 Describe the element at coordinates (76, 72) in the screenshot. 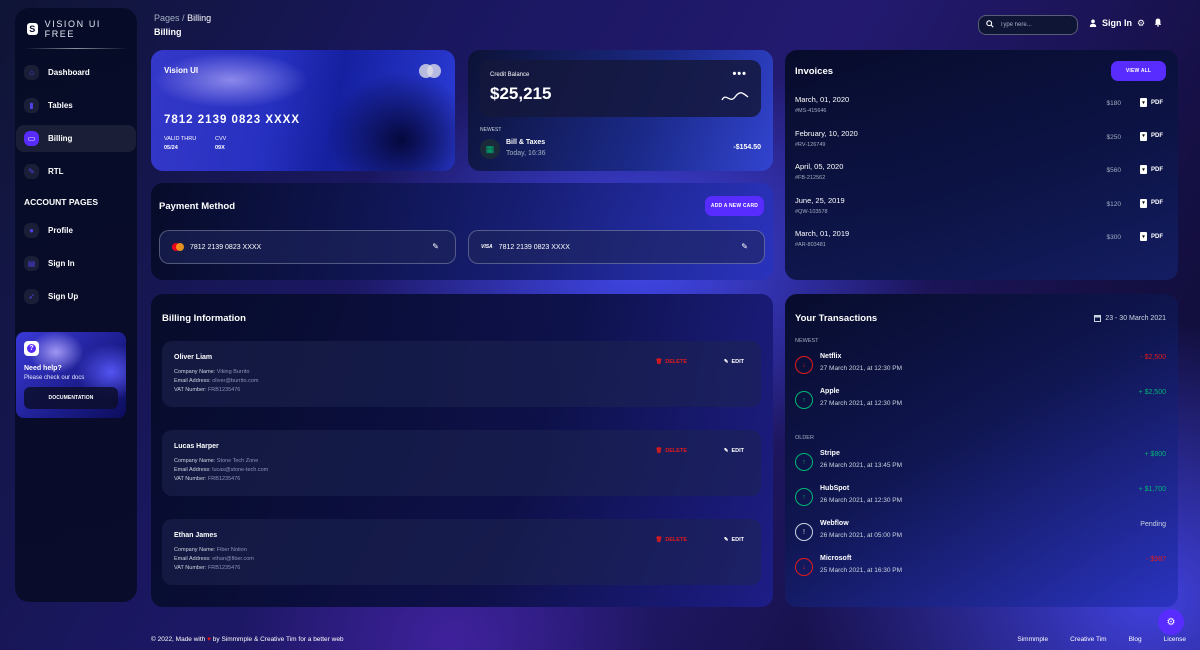

I see `sidebar-item-dashboard: ⌂ Dashboard` at that location.